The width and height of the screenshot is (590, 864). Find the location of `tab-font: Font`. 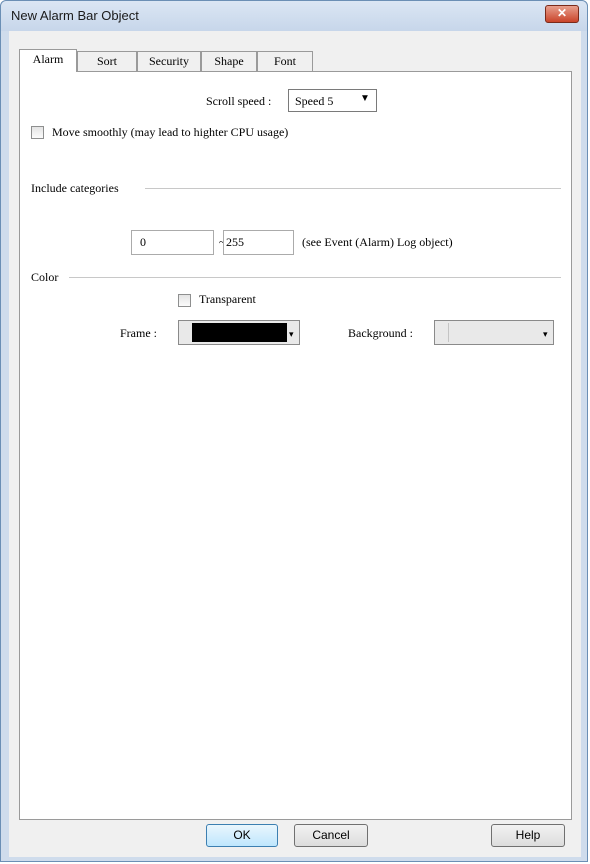

tab-font: Font is located at coordinates (285, 61).